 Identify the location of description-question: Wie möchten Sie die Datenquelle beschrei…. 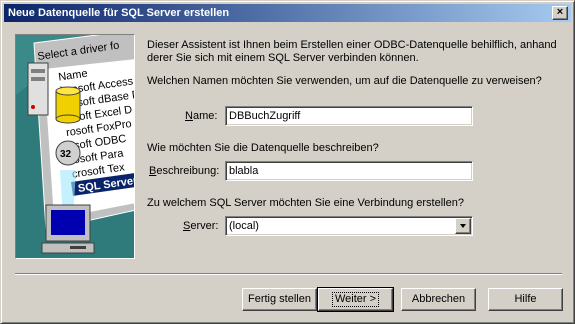
(263, 148).